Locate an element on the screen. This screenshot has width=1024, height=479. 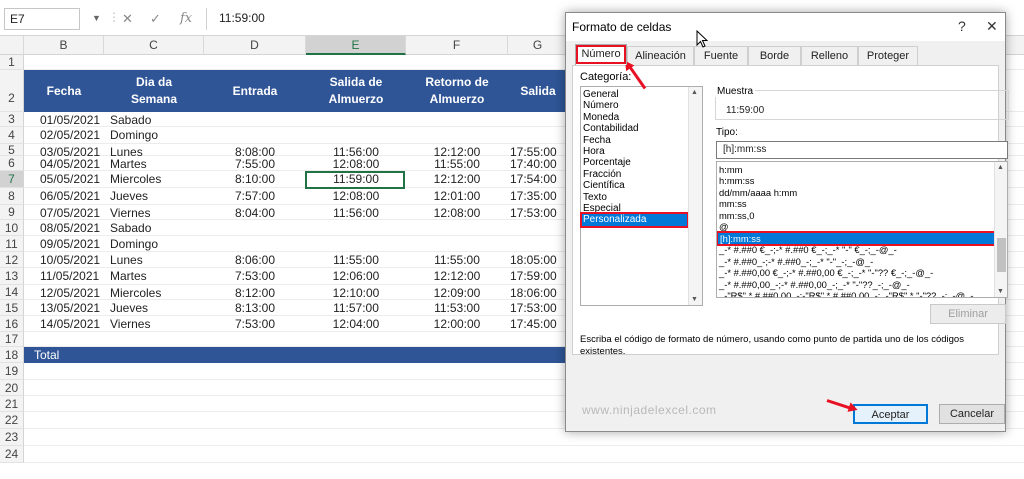
chevron-down-icon: ▼ is located at coordinates (96, 18).